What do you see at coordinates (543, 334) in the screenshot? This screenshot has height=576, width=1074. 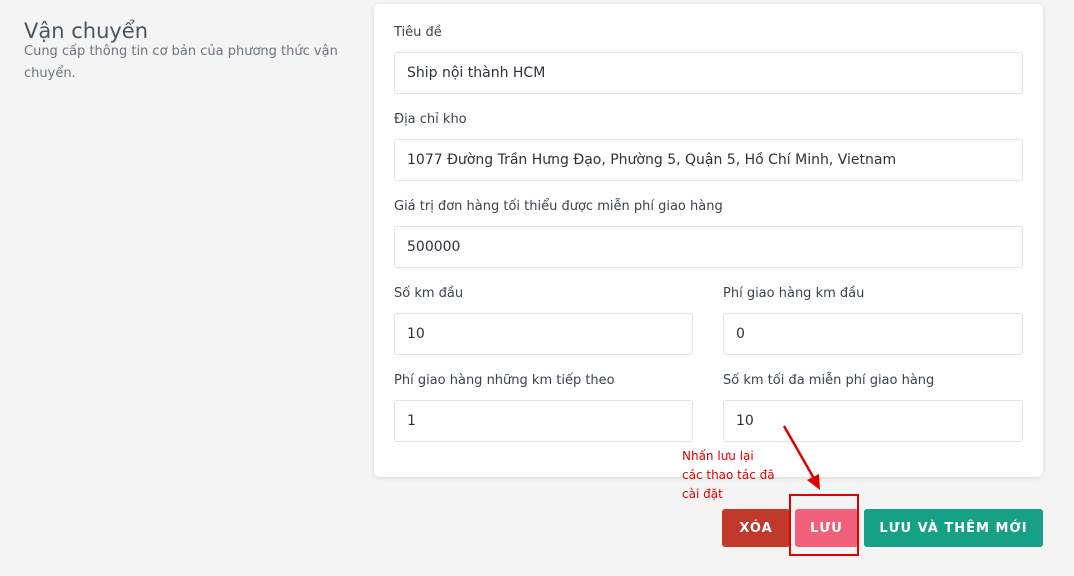 I see `first-km-input` at bounding box center [543, 334].